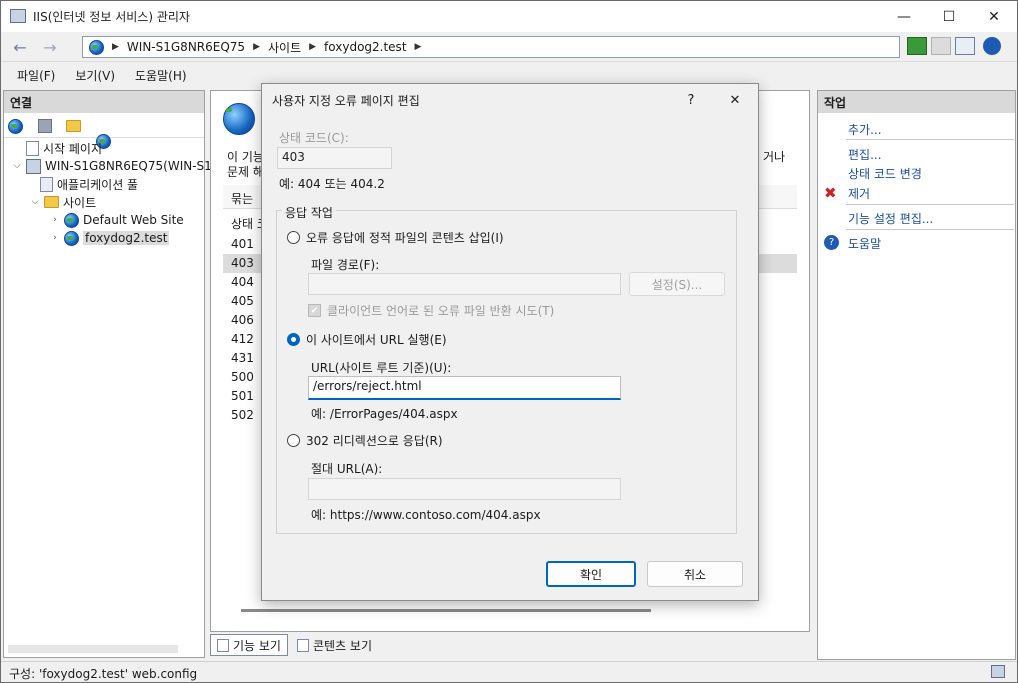 This screenshot has width=1018, height=683. I want to click on tab-content-view: 콘텐츠 보기, so click(334, 645).